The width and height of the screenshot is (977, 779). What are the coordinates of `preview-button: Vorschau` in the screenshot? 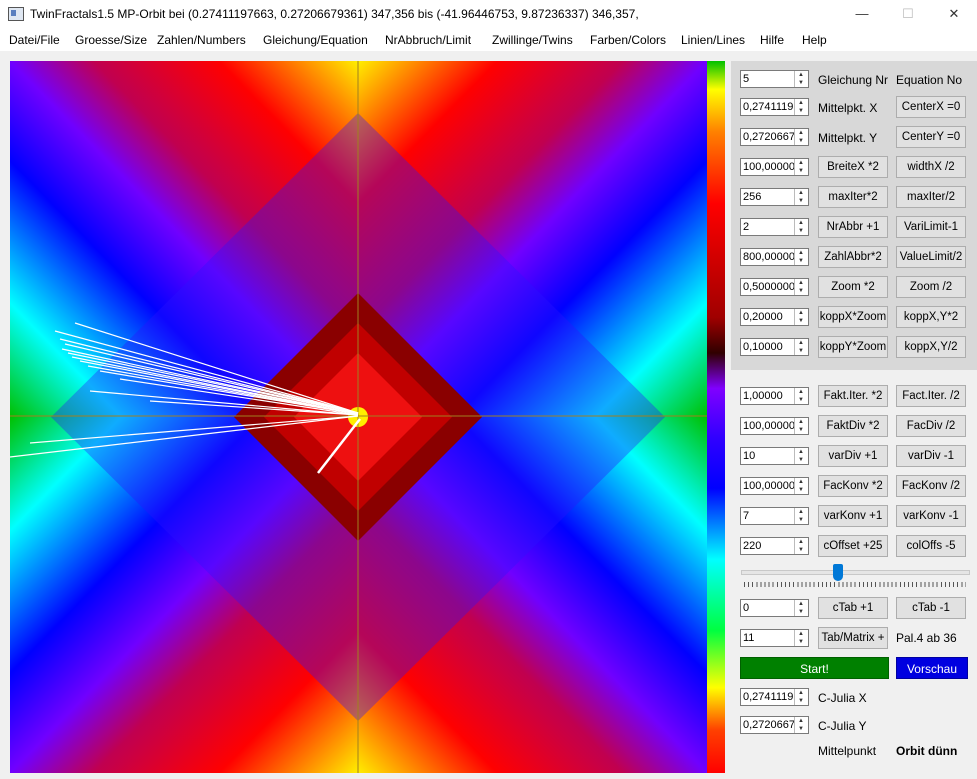 It's located at (932, 668).